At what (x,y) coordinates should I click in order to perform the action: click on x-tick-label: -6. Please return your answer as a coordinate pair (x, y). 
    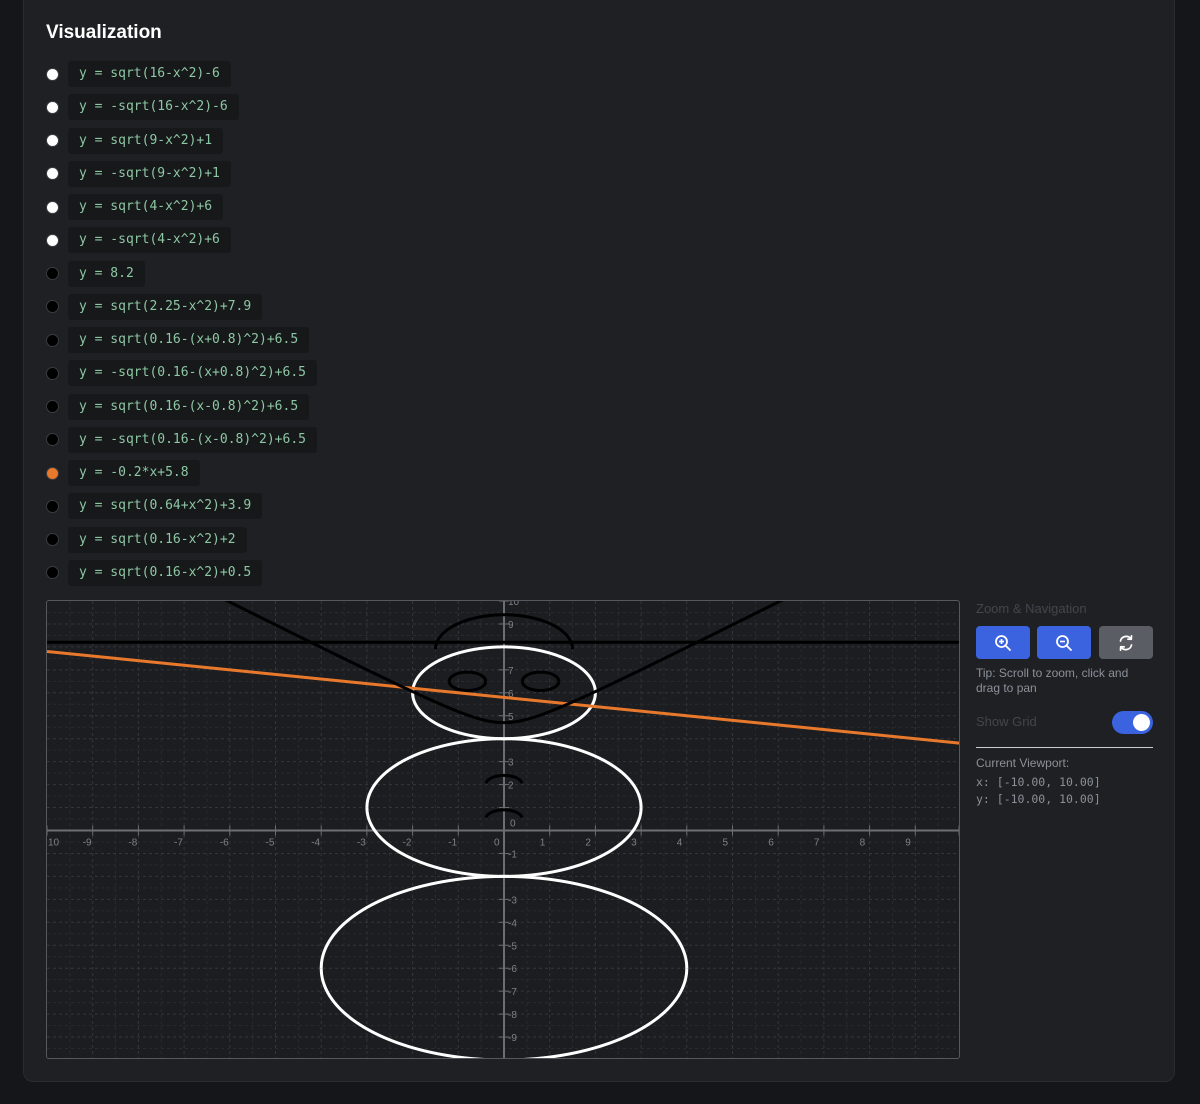
    Looking at the image, I should click on (224, 843).